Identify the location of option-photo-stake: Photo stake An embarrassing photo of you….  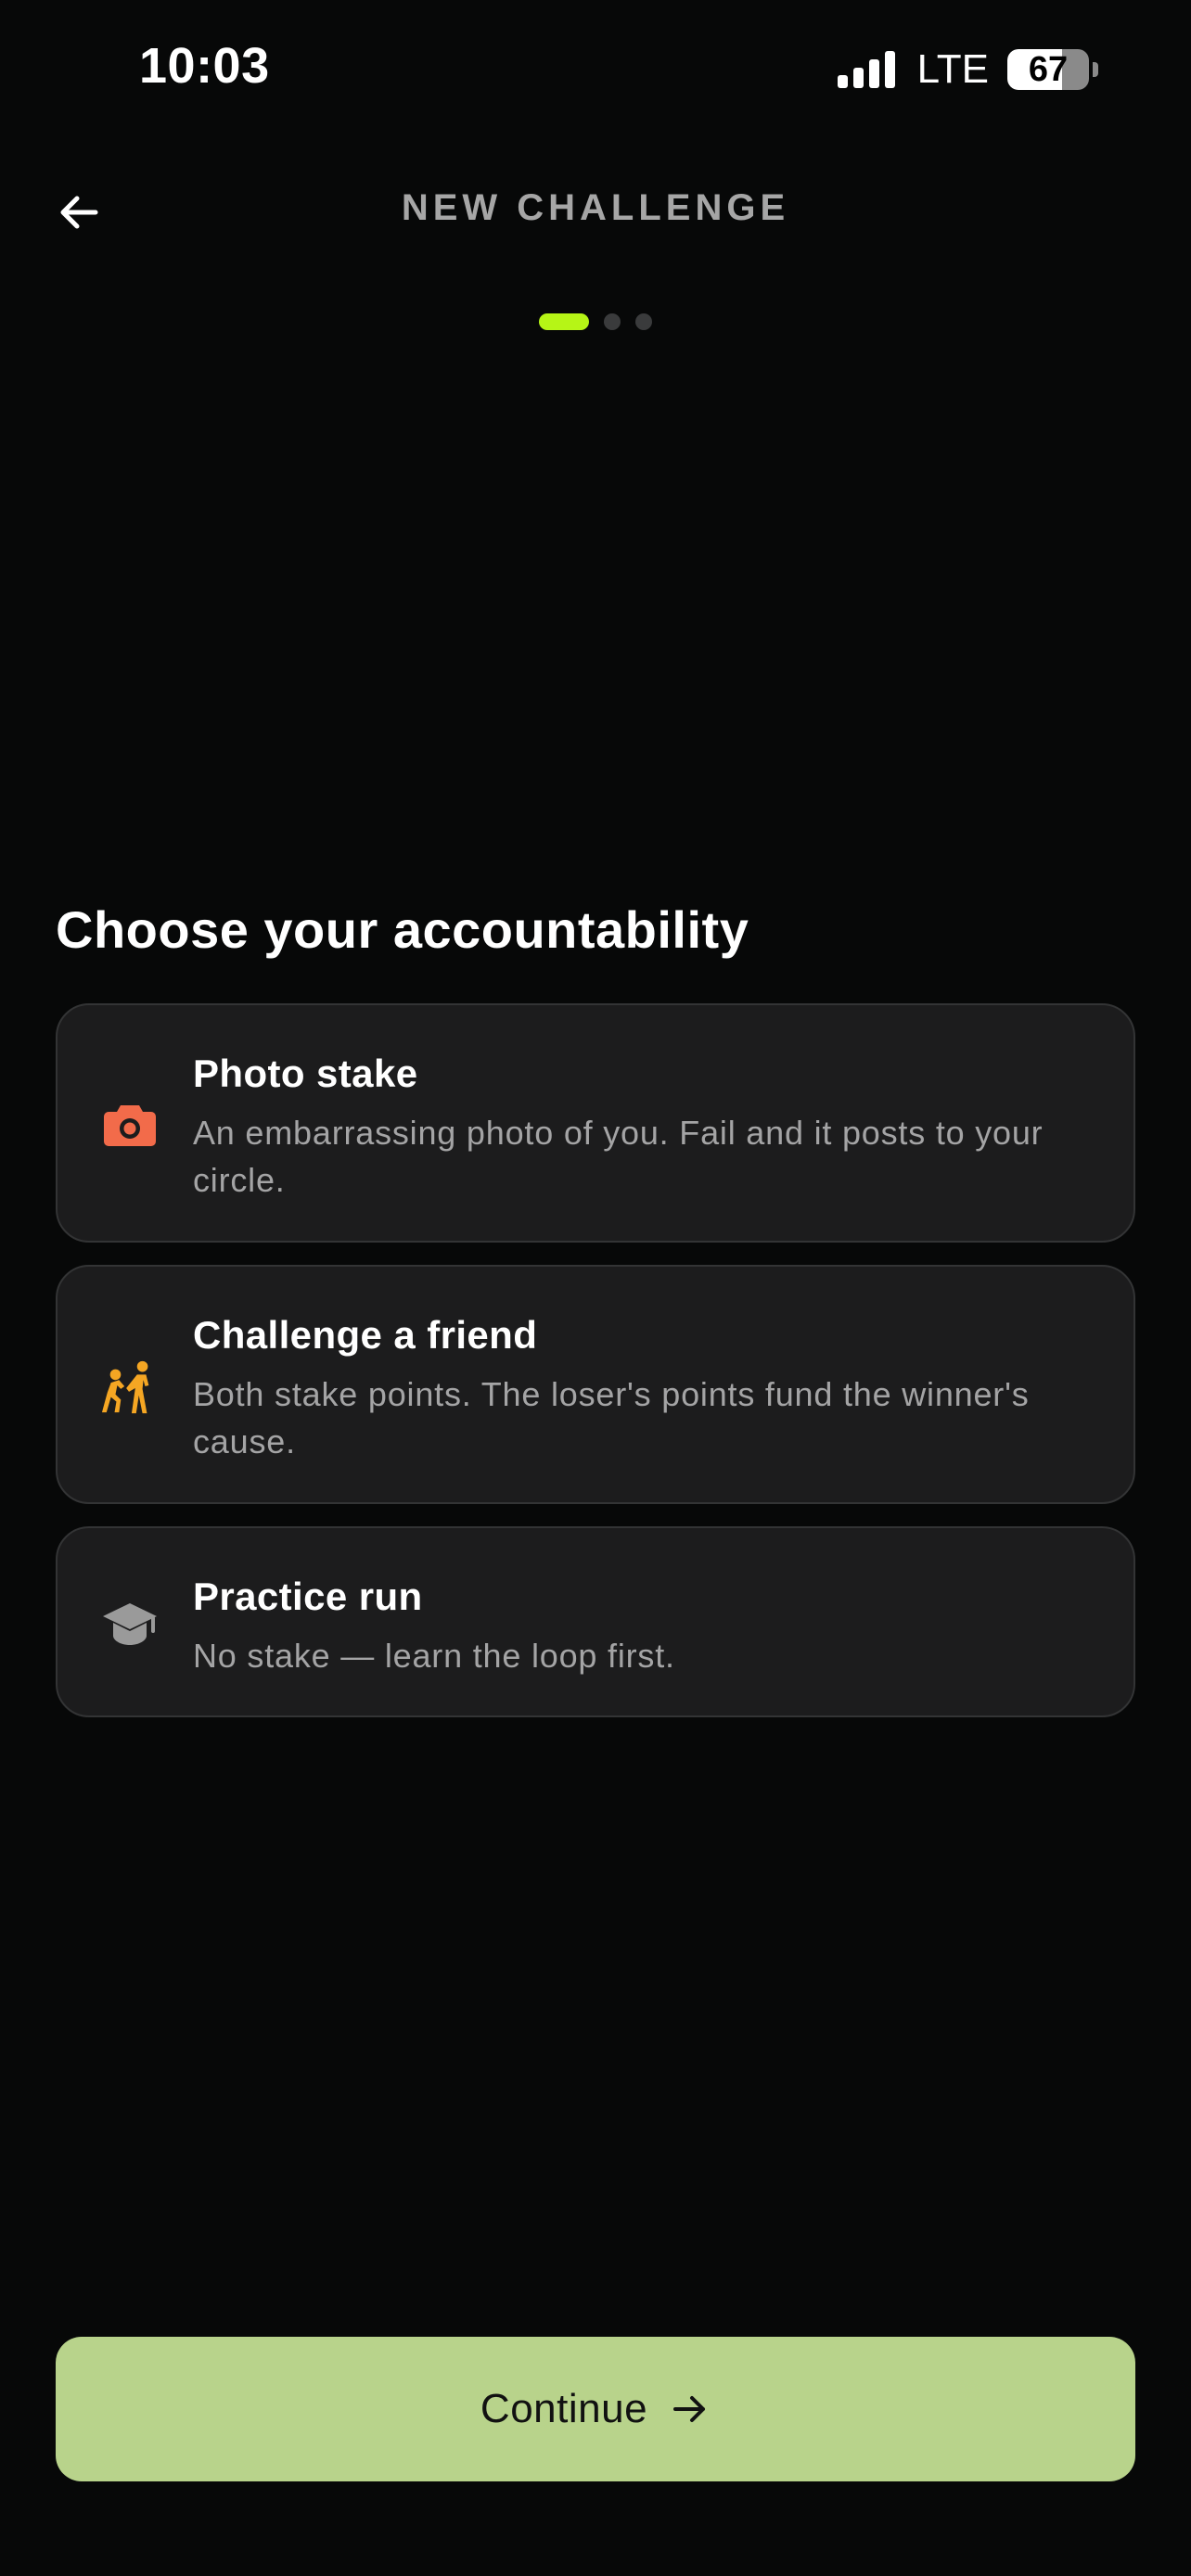
(595, 1123).